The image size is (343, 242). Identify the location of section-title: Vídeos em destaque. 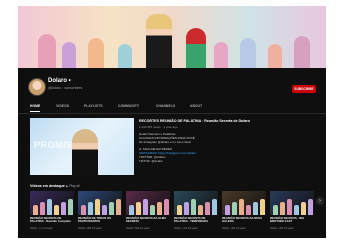
(47, 186).